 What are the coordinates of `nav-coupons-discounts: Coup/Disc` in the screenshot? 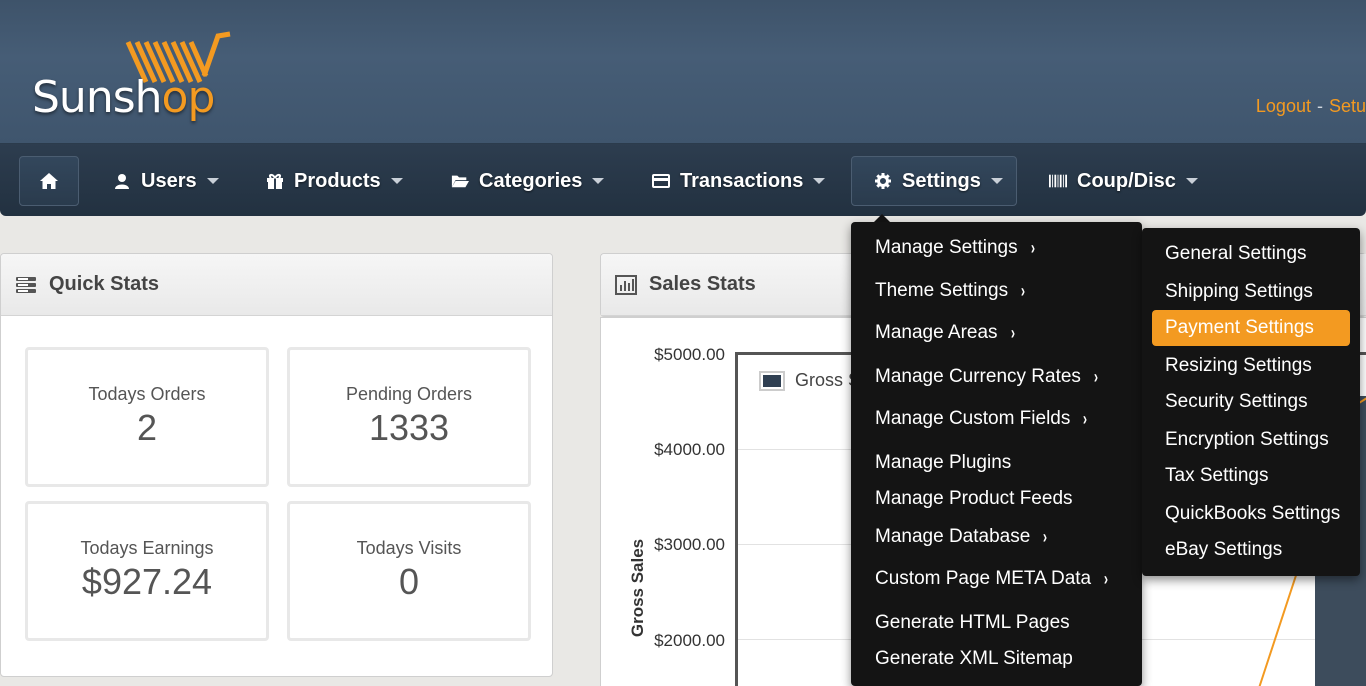 It's located at (1123, 181).